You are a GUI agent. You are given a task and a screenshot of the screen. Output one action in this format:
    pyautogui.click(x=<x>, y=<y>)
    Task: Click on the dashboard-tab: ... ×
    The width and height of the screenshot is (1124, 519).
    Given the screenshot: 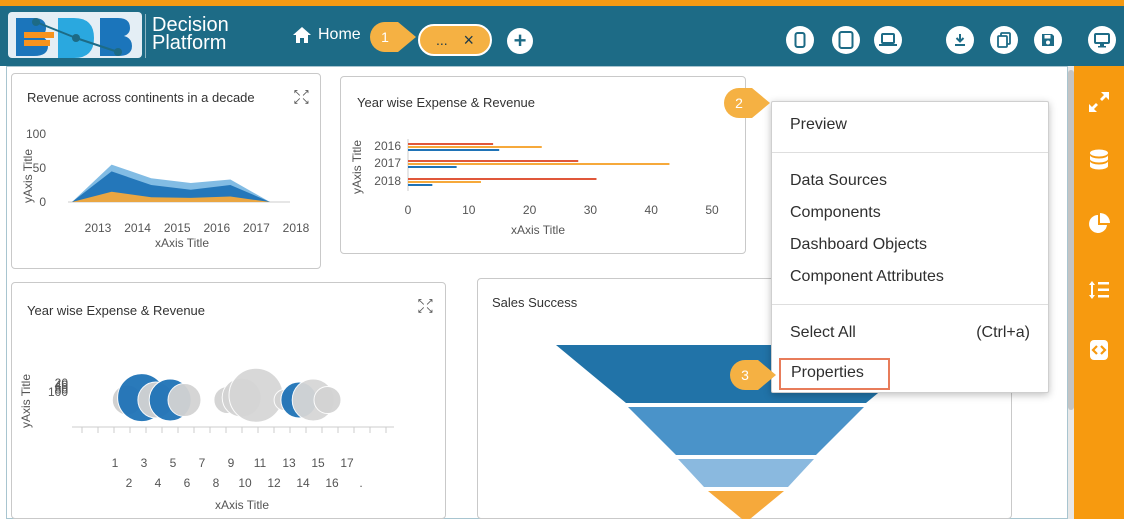 What is the action you would take?
    pyautogui.click(x=455, y=40)
    